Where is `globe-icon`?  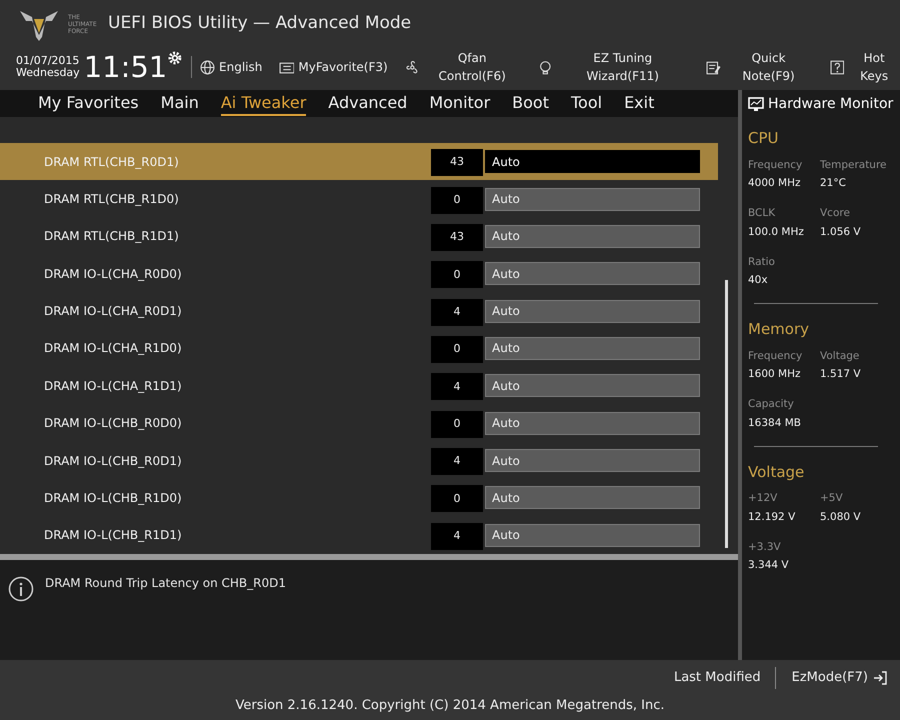 globe-icon is located at coordinates (208, 67).